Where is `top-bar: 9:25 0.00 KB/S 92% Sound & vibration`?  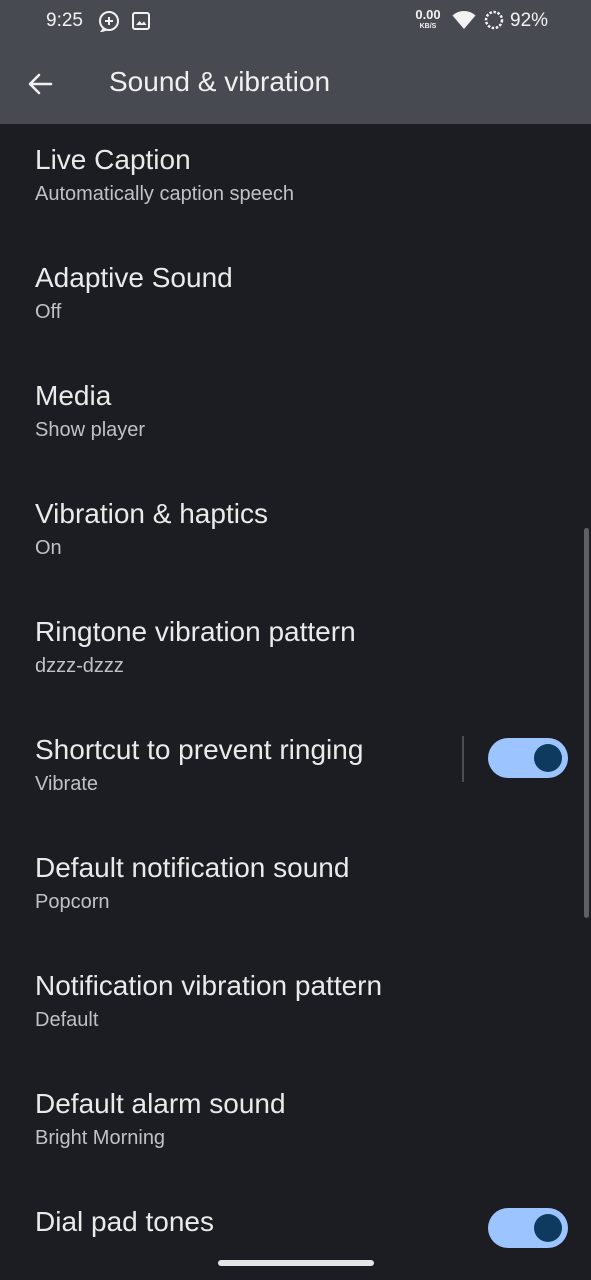
top-bar: 9:25 0.00 KB/S 92% Sound & vibration is located at coordinates (295, 62).